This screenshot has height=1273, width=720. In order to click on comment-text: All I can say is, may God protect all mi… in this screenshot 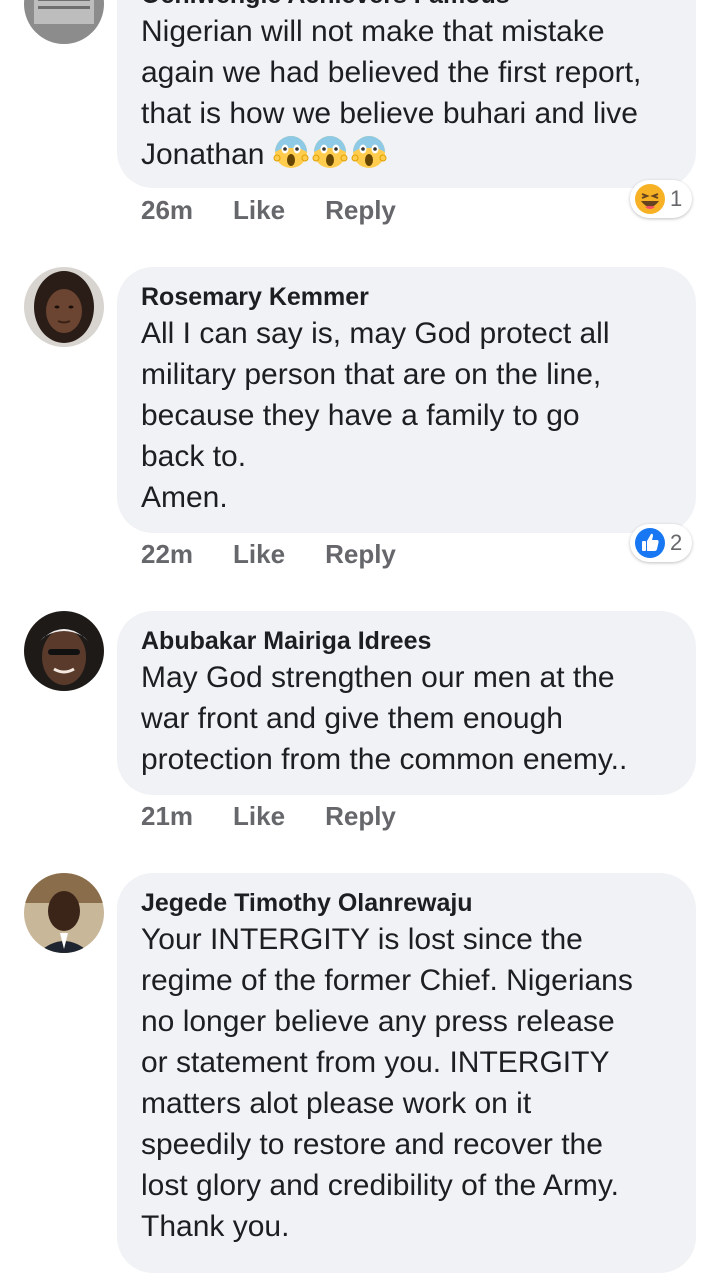, I will do `click(375, 415)`.